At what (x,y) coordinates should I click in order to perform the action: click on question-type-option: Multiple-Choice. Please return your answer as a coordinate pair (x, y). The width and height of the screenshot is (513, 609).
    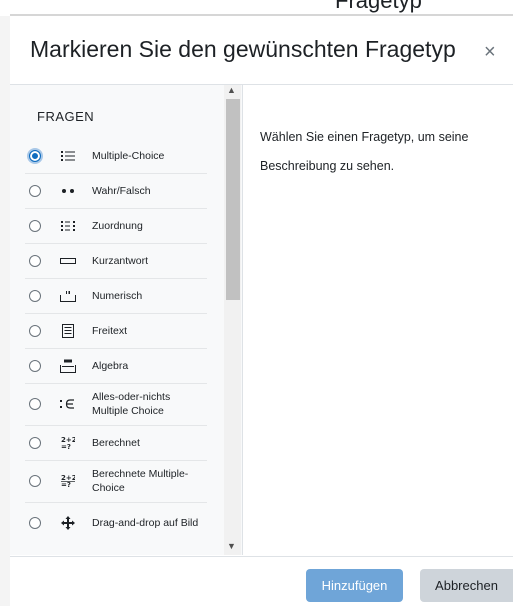
    Looking at the image, I should click on (116, 156).